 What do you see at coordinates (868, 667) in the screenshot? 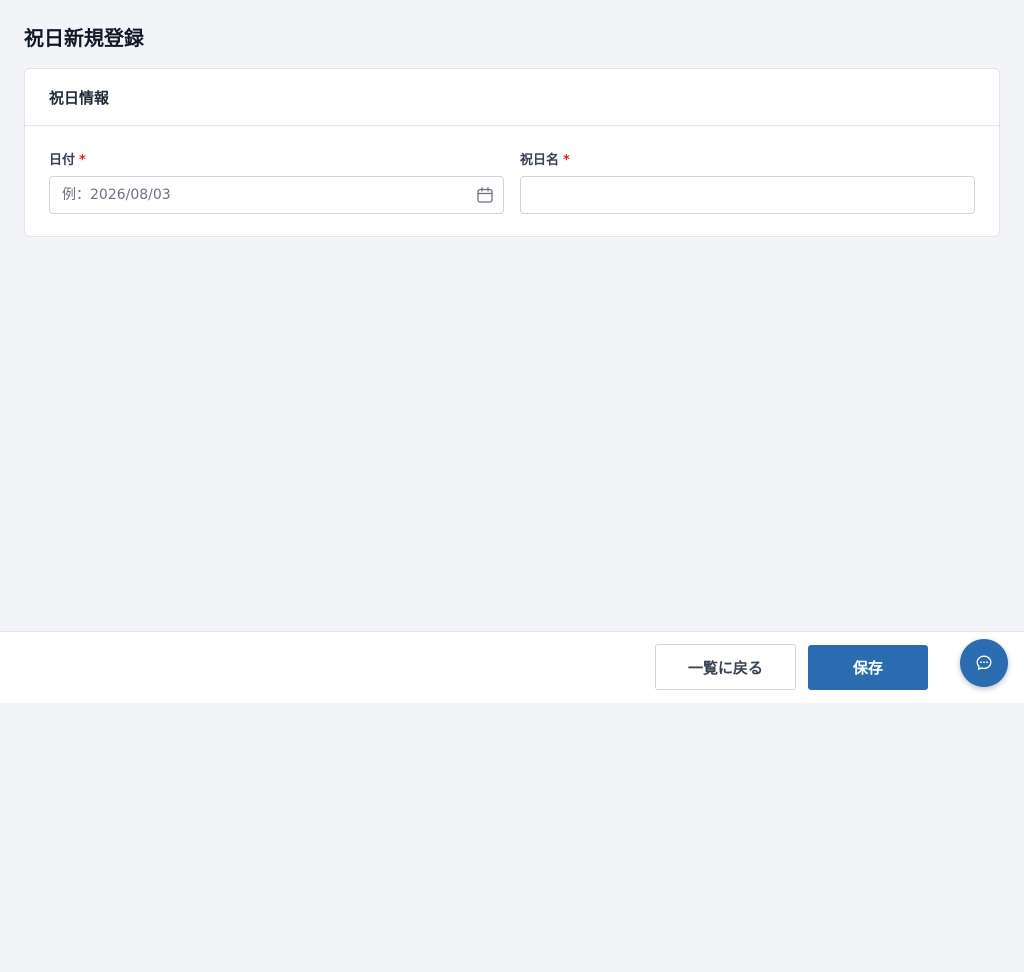
I see `save-button: 保存` at bounding box center [868, 667].